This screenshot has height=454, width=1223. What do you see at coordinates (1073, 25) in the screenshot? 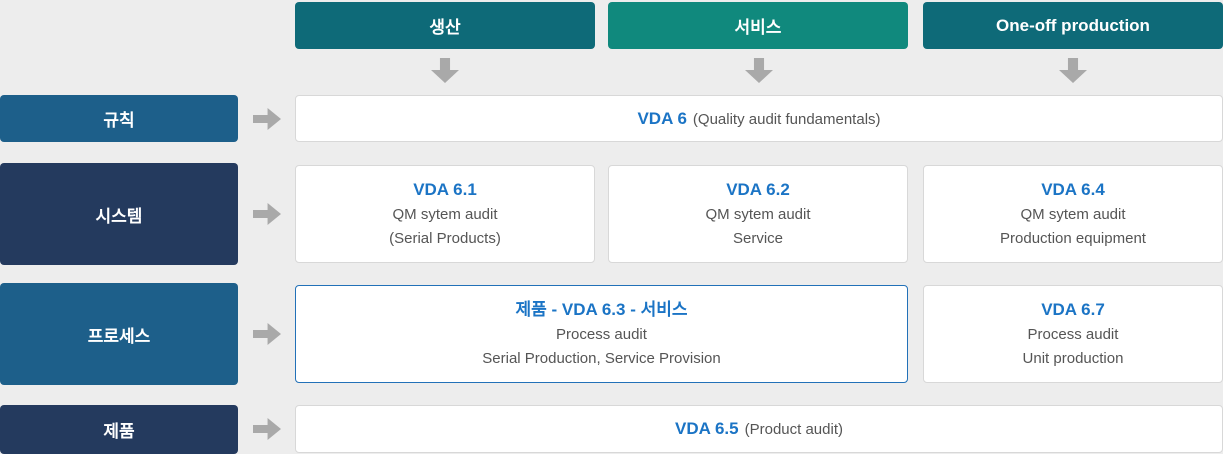
I see `header-one-off-production: One-off production` at bounding box center [1073, 25].